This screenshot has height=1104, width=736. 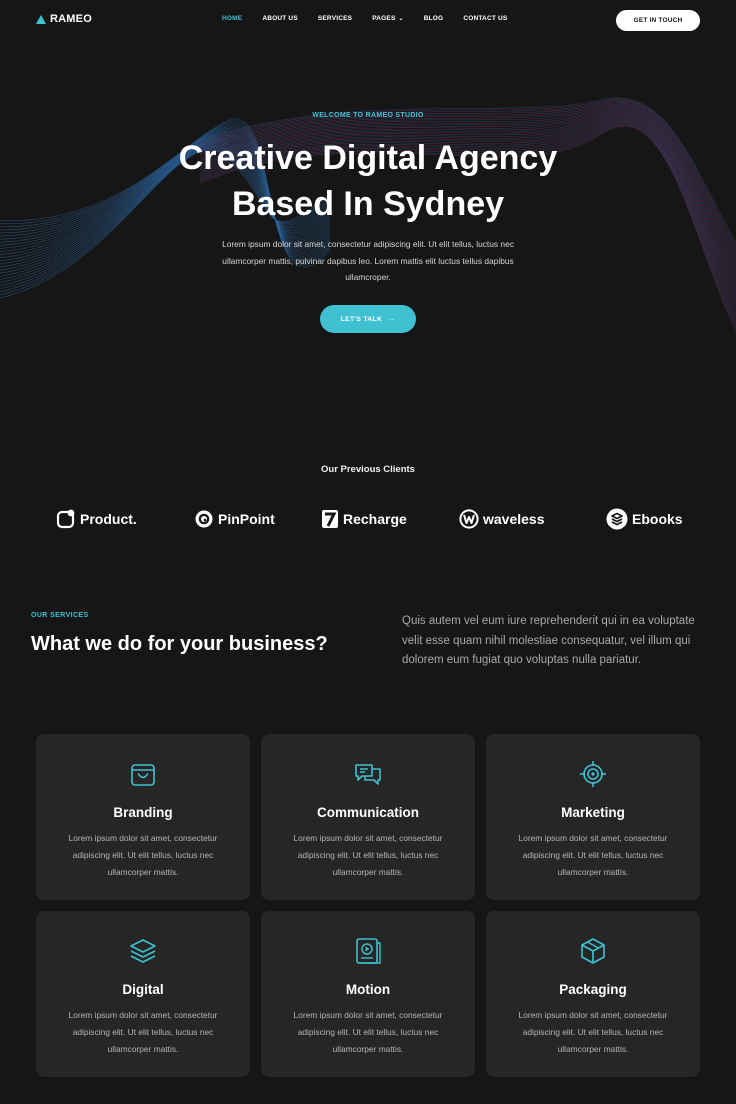 What do you see at coordinates (65, 519) in the screenshot?
I see `product-logo-icon` at bounding box center [65, 519].